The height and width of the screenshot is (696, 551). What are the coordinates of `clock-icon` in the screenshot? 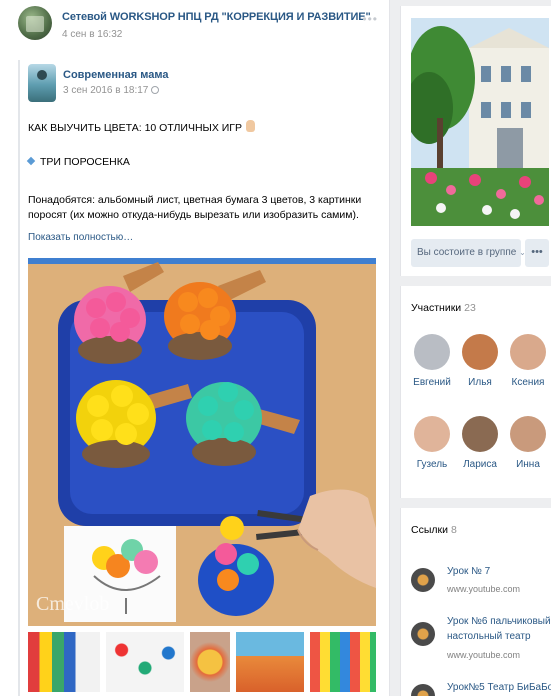 It's located at (155, 90).